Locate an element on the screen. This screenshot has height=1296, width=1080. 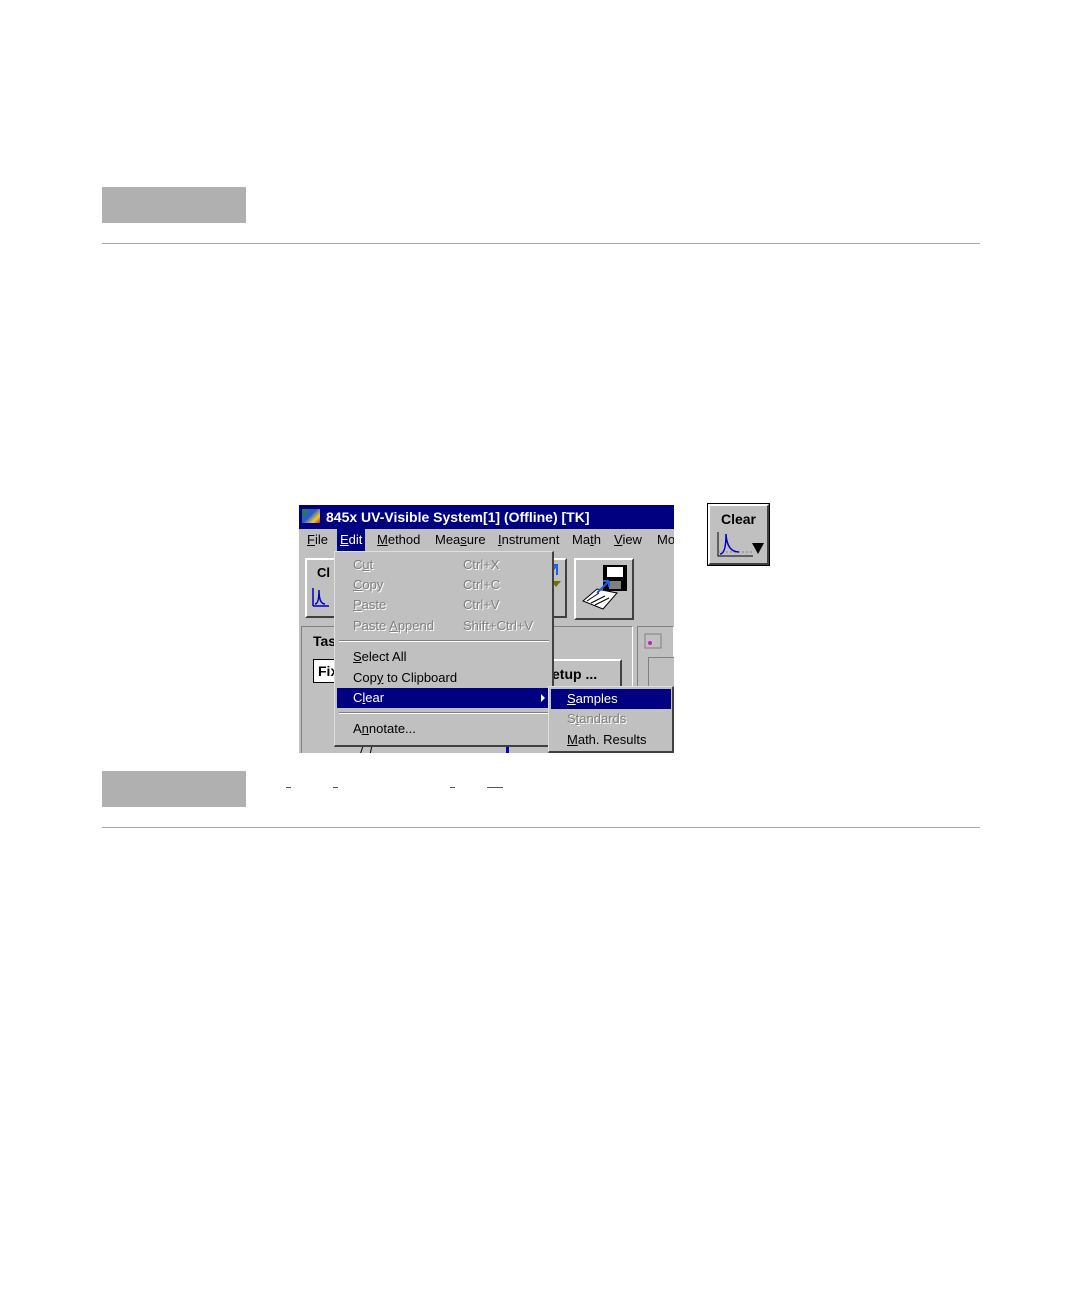
save-disk-icon is located at coordinates (604, 587).